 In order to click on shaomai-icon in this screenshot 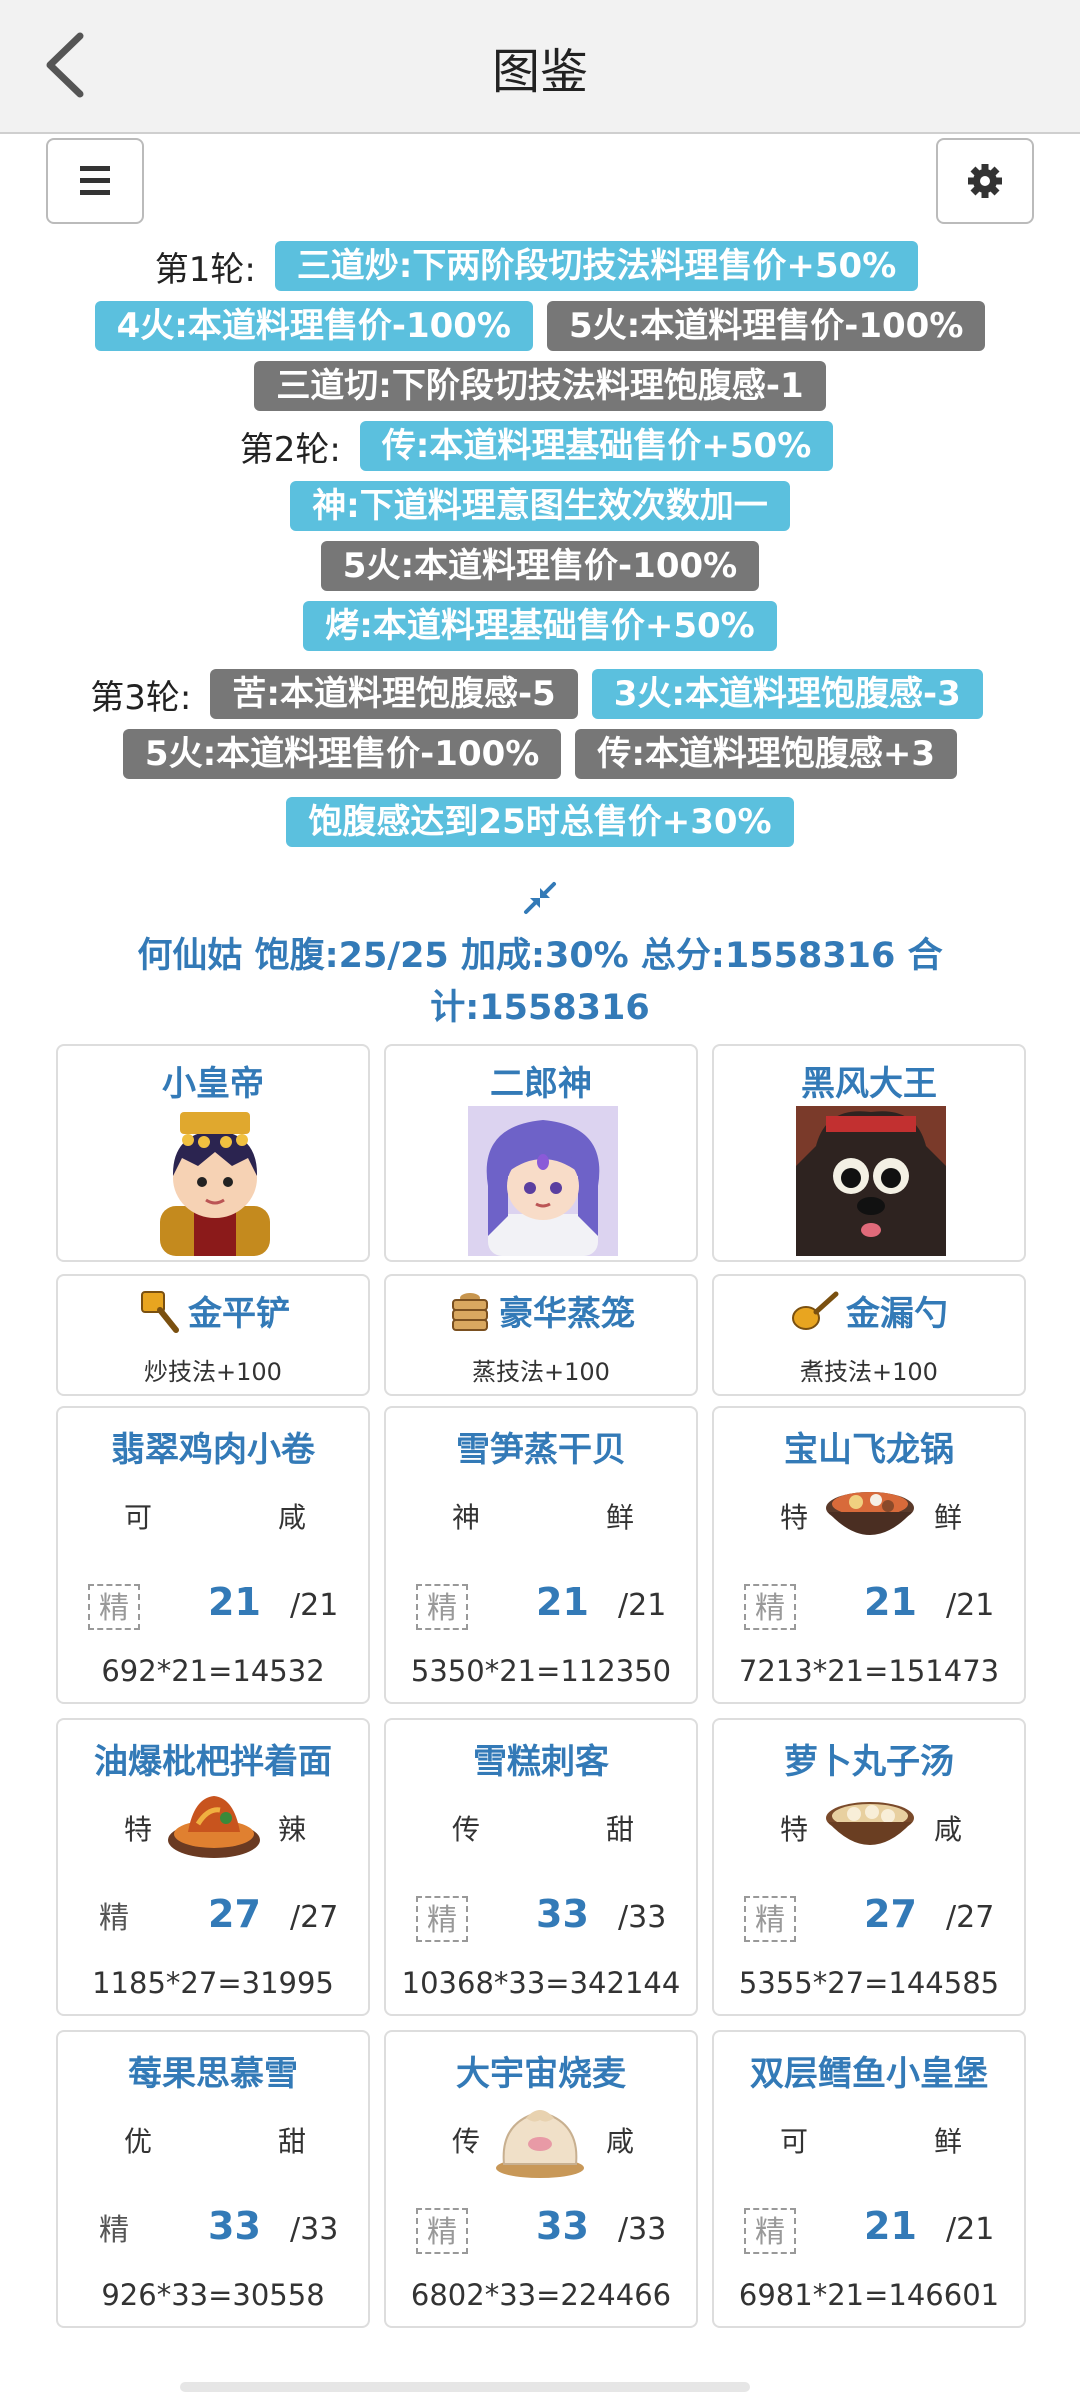, I will do `click(540, 2144)`.